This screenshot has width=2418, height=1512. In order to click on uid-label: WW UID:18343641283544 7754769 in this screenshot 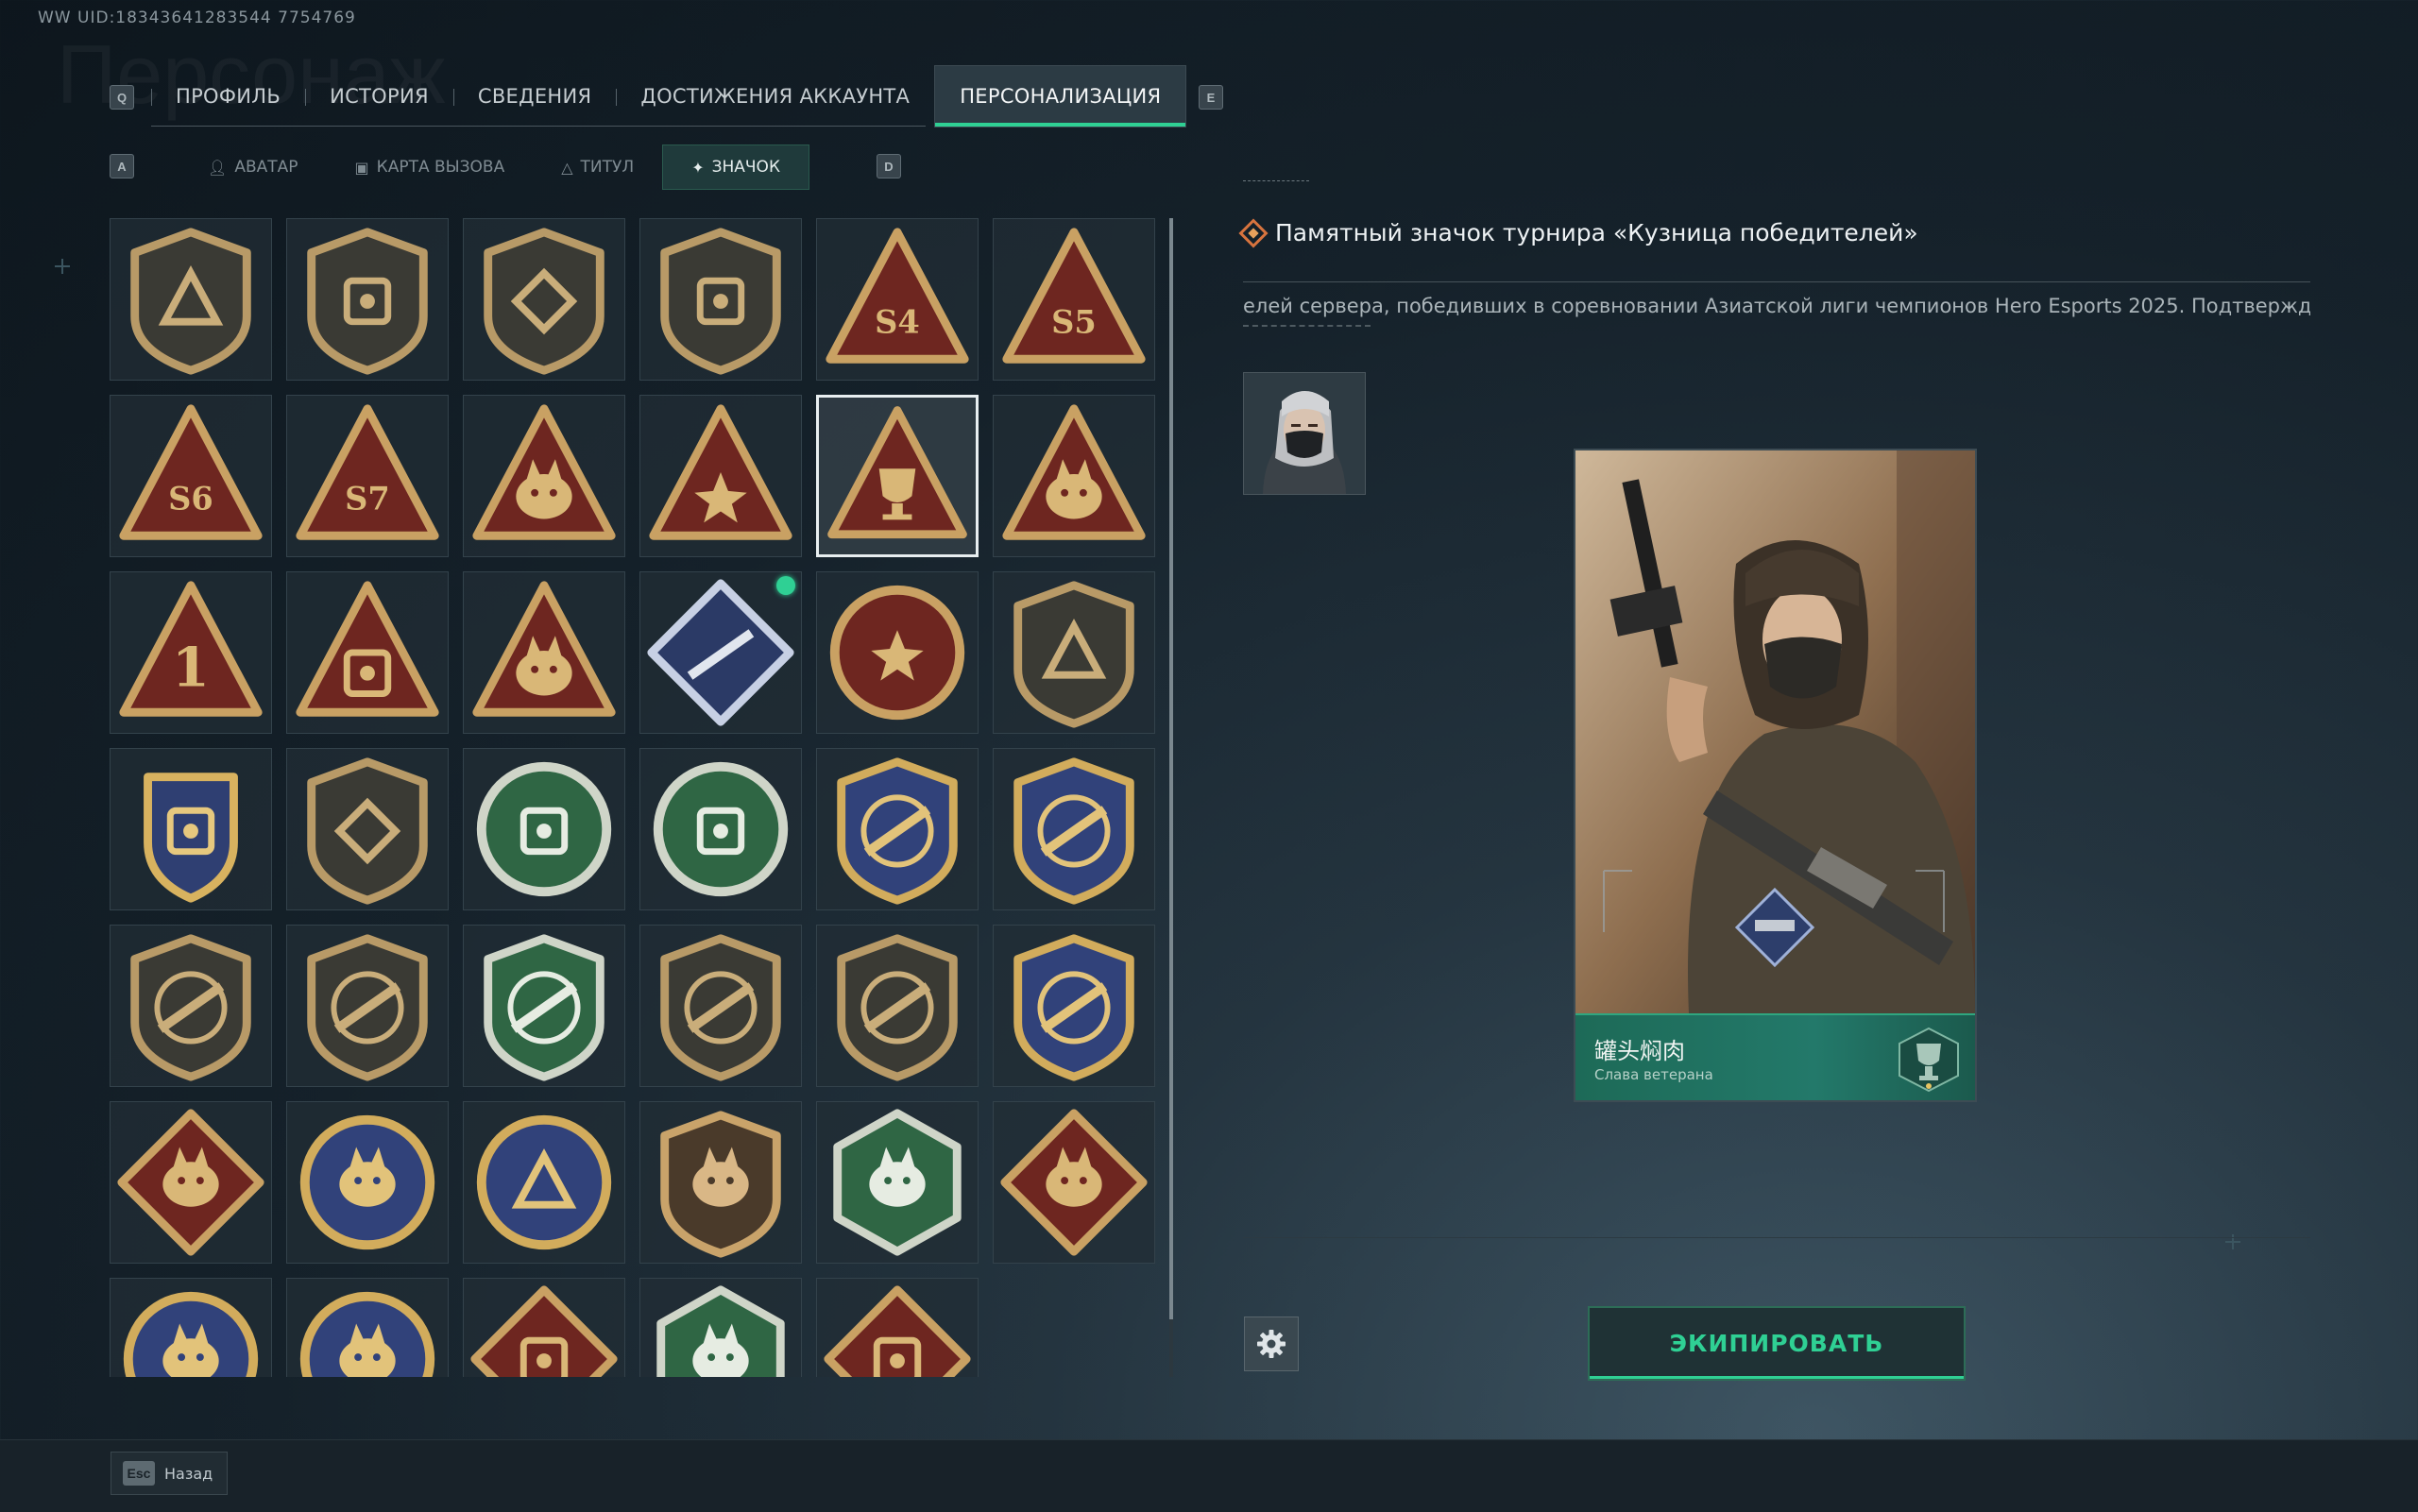, I will do `click(197, 17)`.